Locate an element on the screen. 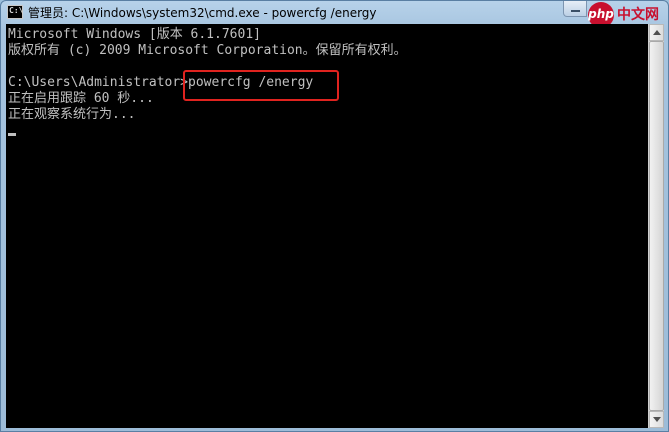 The width and height of the screenshot is (669, 432). minimize-icon is located at coordinates (575, 11).